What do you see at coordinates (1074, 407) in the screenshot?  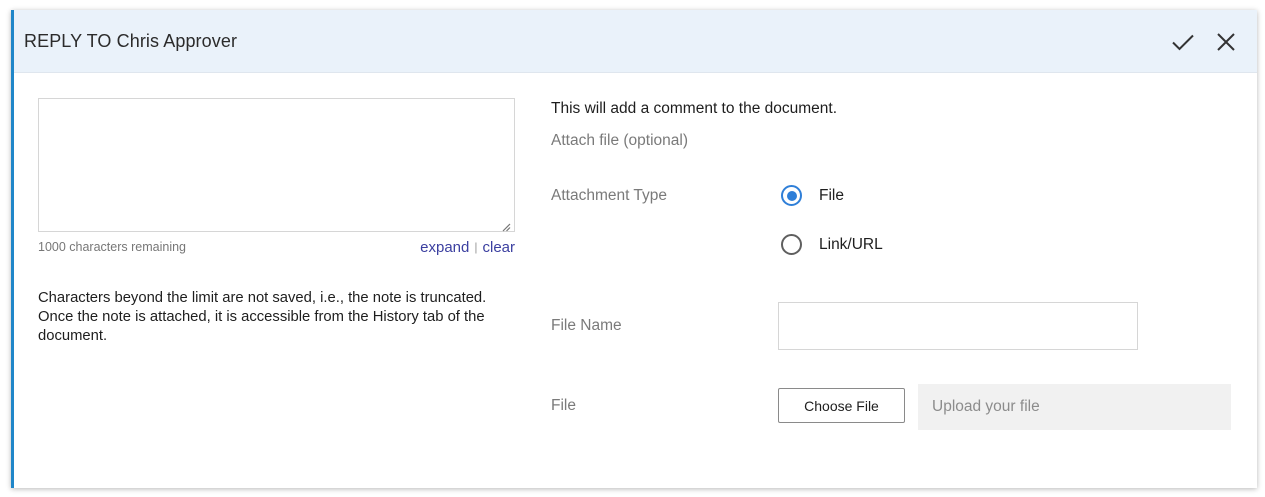 I see `upload-file-field: Upload your file` at bounding box center [1074, 407].